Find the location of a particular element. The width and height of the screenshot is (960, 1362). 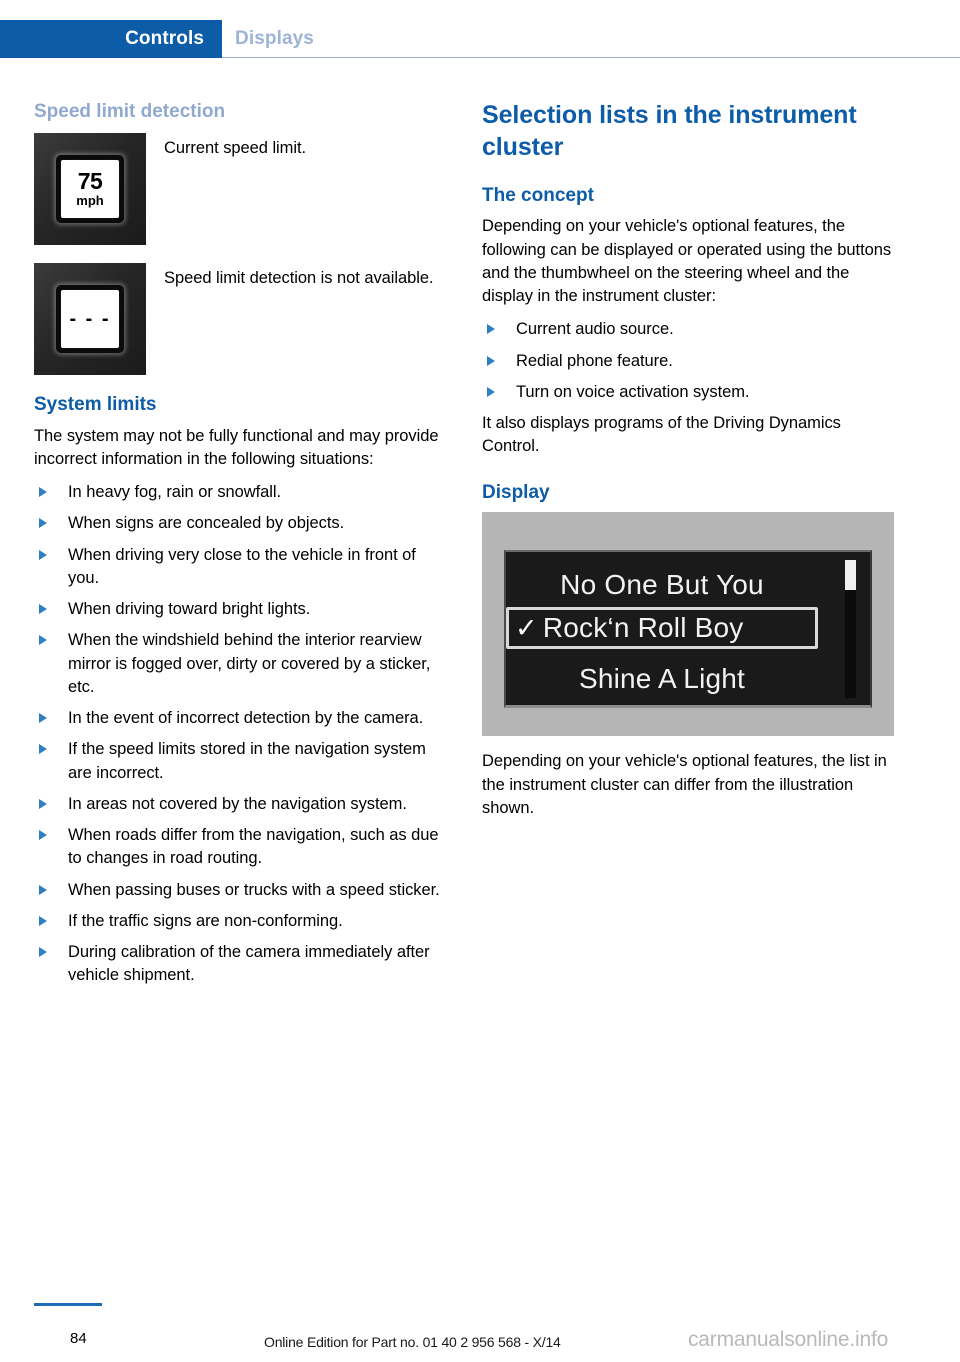

list-item: When driving toward bright lights. is located at coordinates (240, 609).